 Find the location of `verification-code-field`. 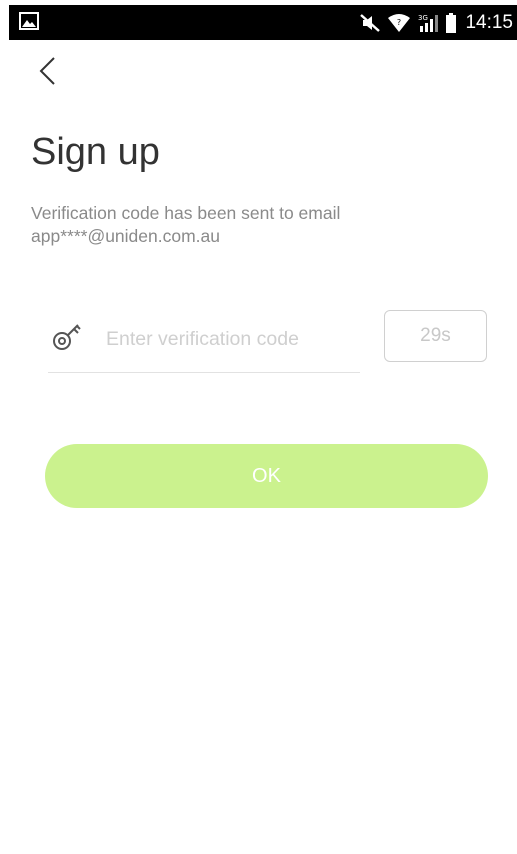

verification-code-field is located at coordinates (204, 343).